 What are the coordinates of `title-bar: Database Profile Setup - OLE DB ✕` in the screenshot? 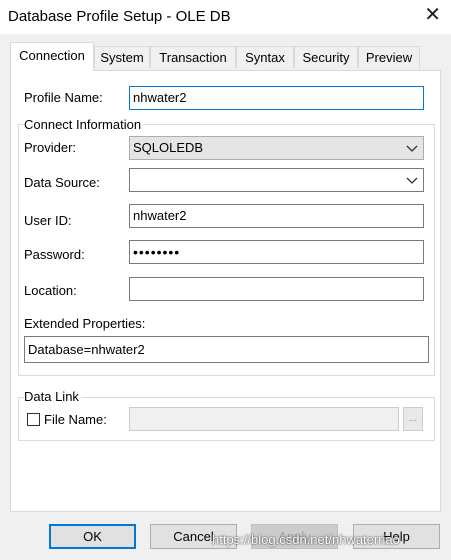 It's located at (225, 17).